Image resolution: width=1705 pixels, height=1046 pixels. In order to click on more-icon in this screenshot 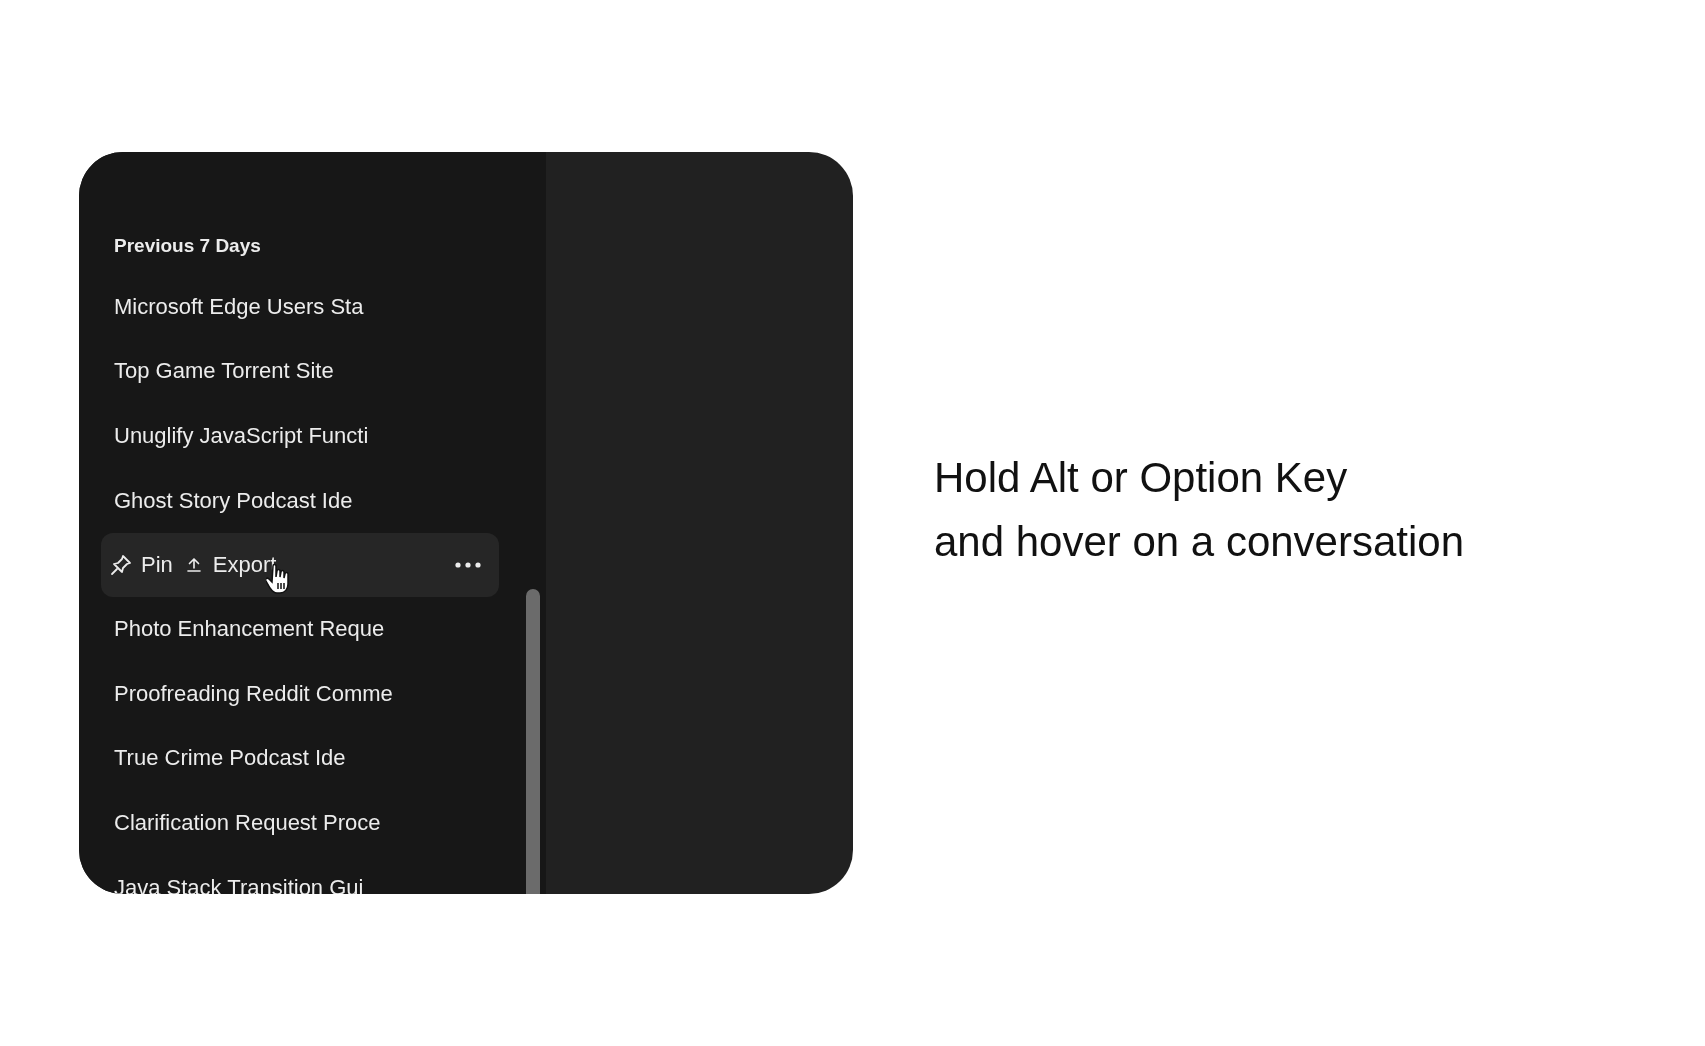, I will do `click(468, 564)`.